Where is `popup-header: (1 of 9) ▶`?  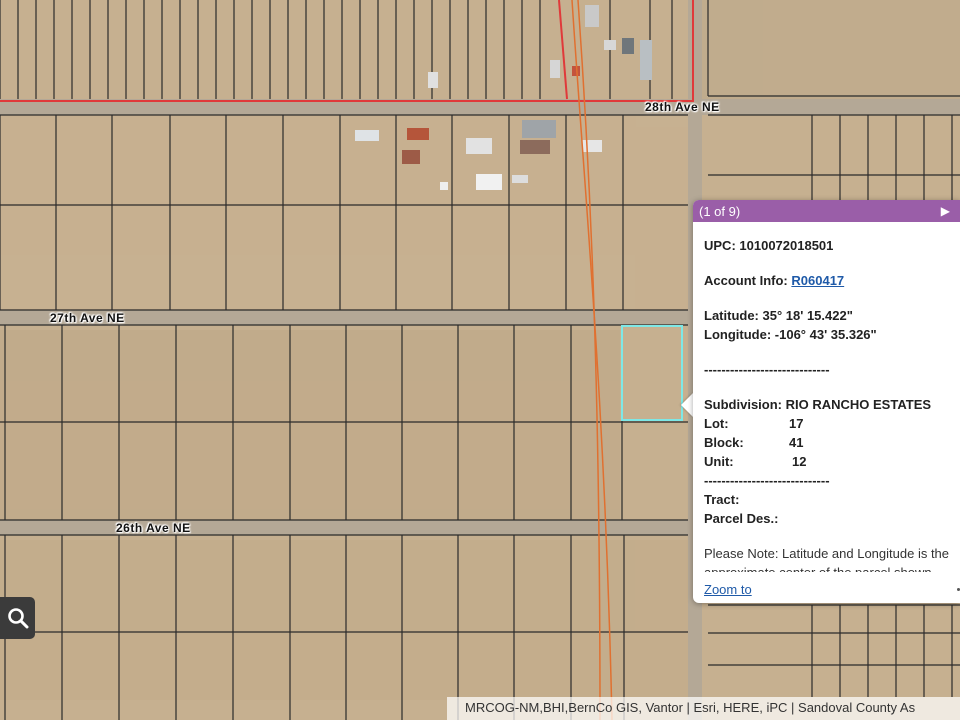
popup-header: (1 of 9) ▶ is located at coordinates (826, 211).